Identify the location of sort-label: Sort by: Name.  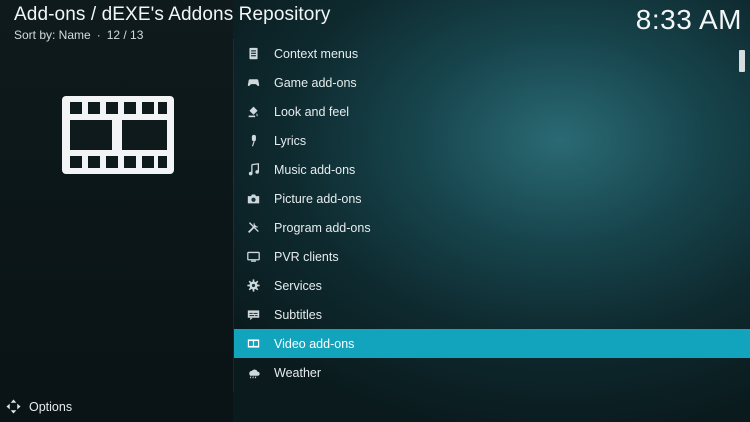
(52, 35).